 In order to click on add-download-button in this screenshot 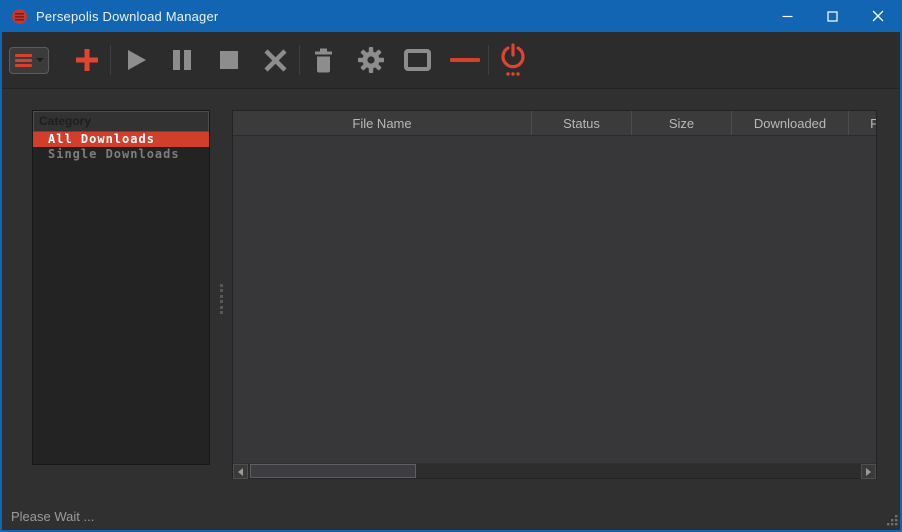, I will do `click(86, 60)`.